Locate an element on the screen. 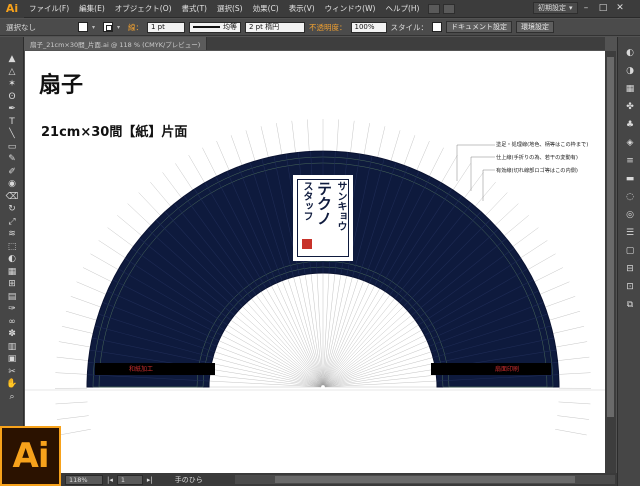 Image resolution: width=640 pixels, height=486 pixels. stroke-weight-field: 1 pt is located at coordinates (166, 27).